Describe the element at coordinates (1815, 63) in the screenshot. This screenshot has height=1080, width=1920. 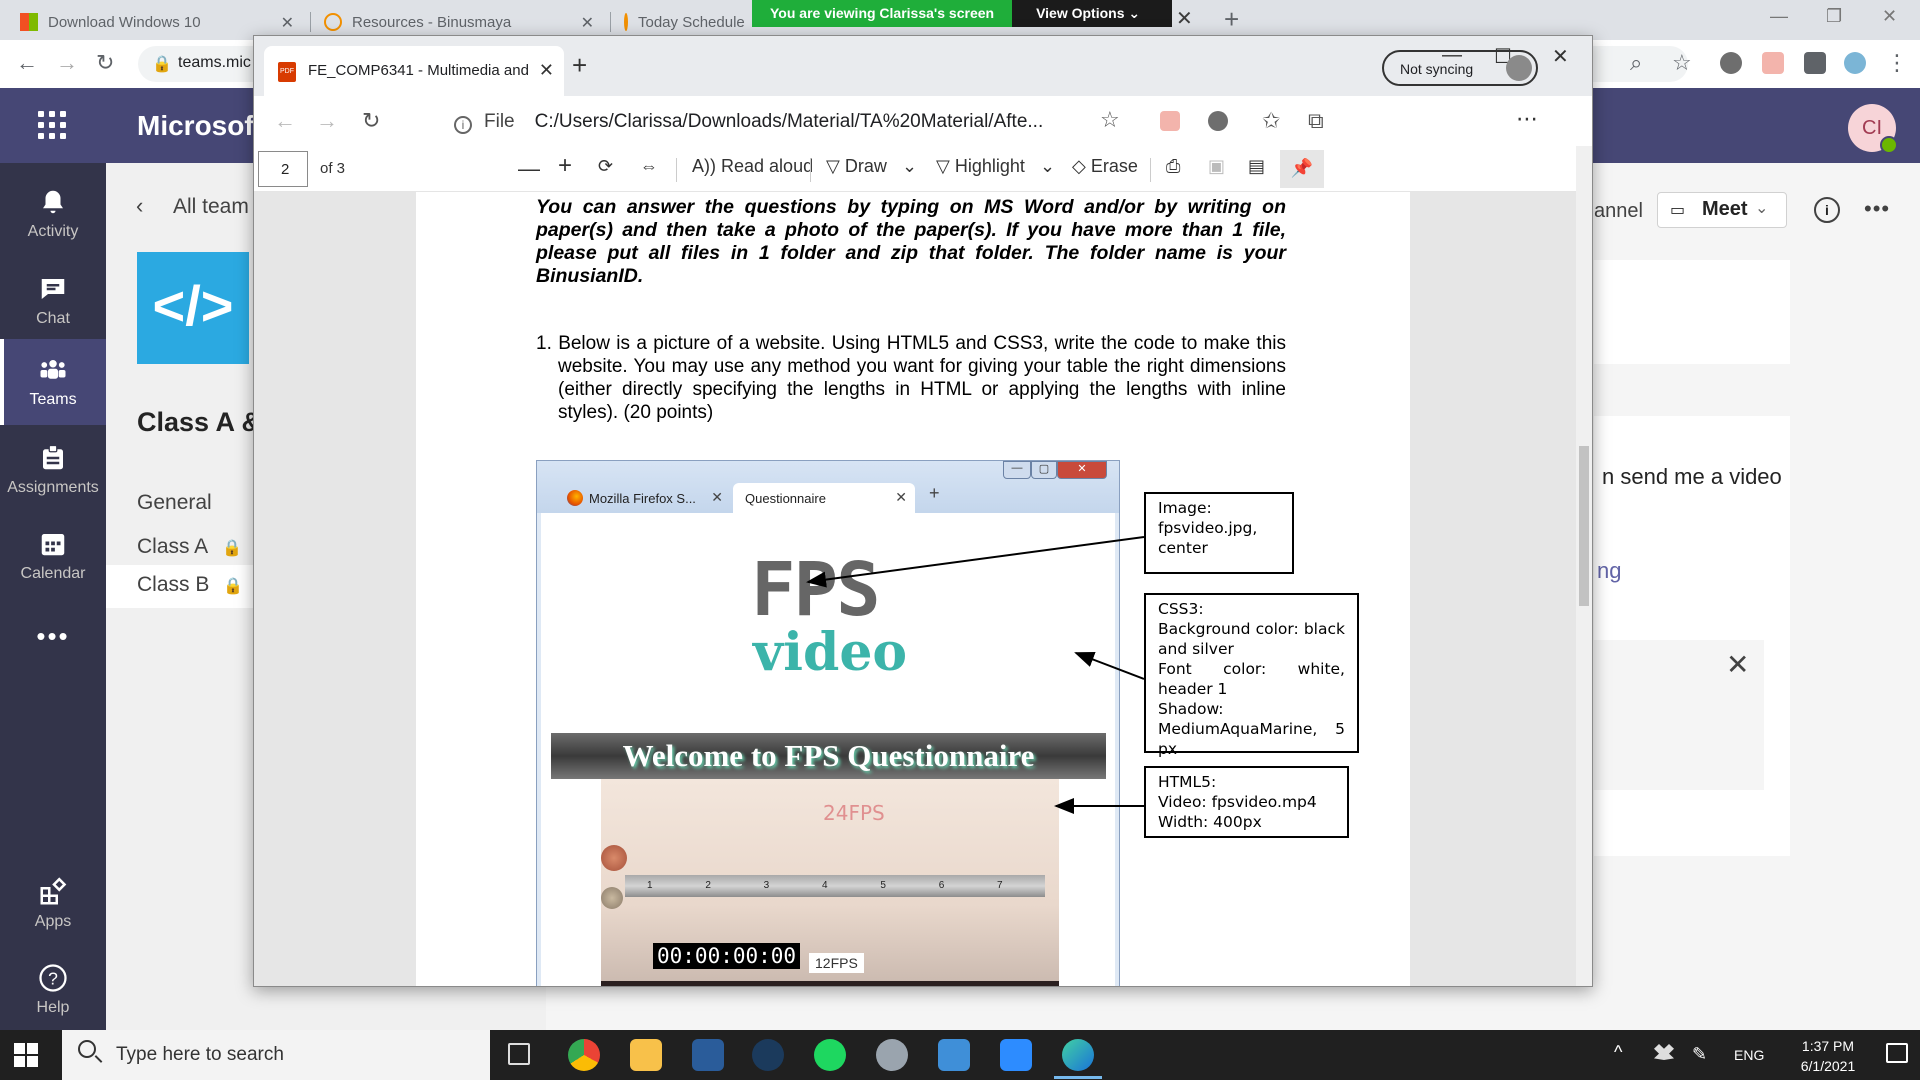
I see `puzzle-icon` at that location.